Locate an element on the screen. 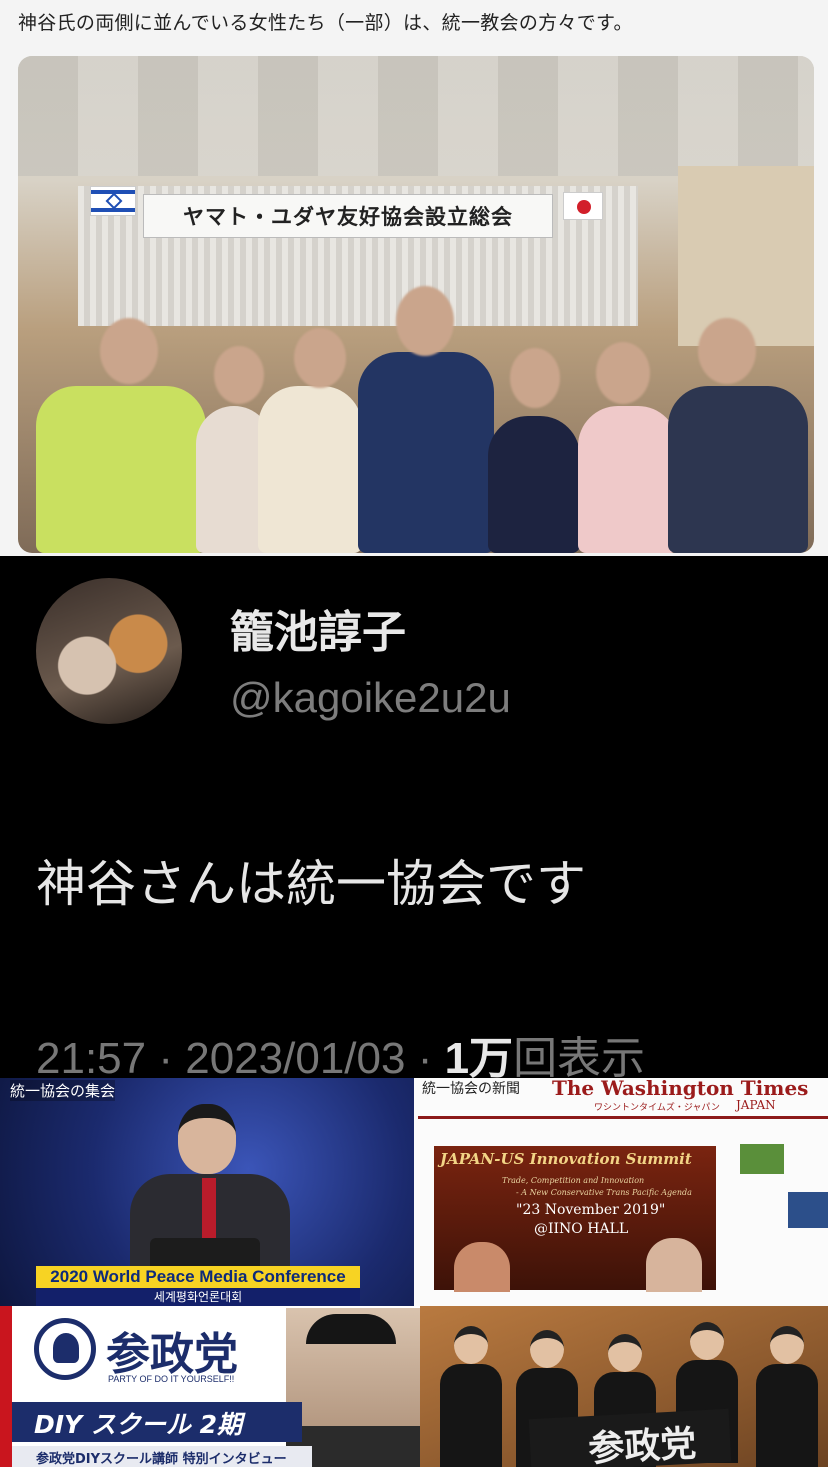  interview-strip-text: 参政党DIYスクール講師 特別インタビュー is located at coordinates (161, 1459).